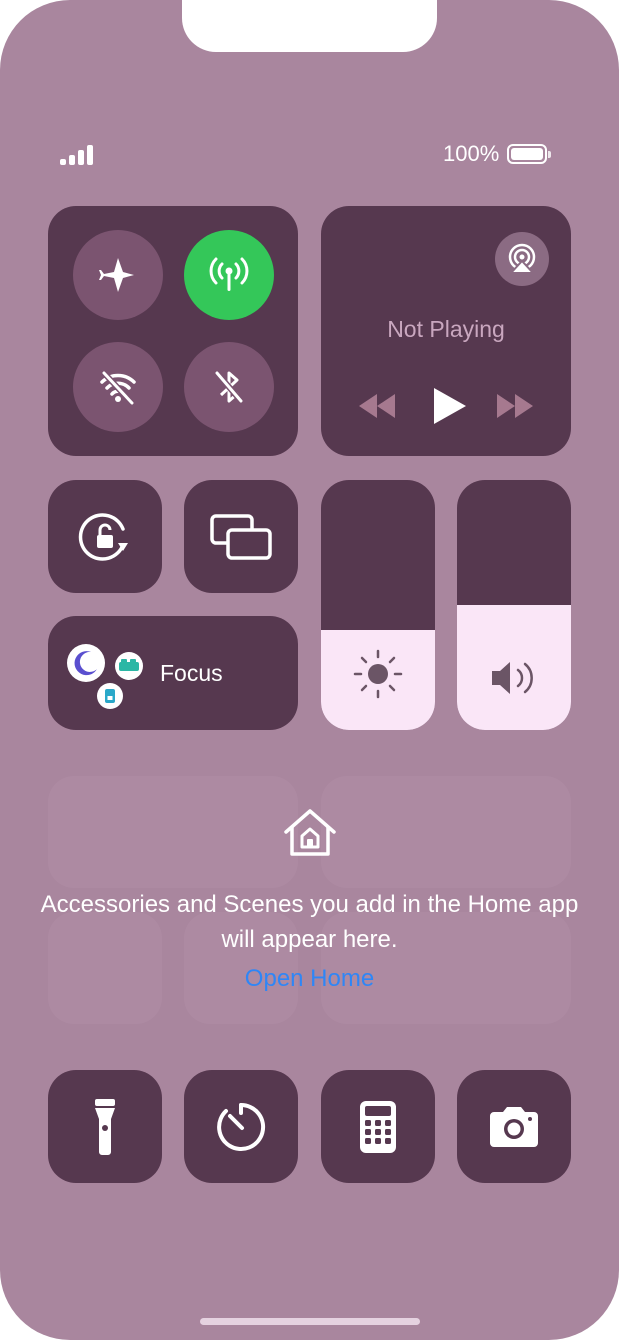 This screenshot has height=1340, width=619. I want to click on flashlight-button, so click(105, 1126).